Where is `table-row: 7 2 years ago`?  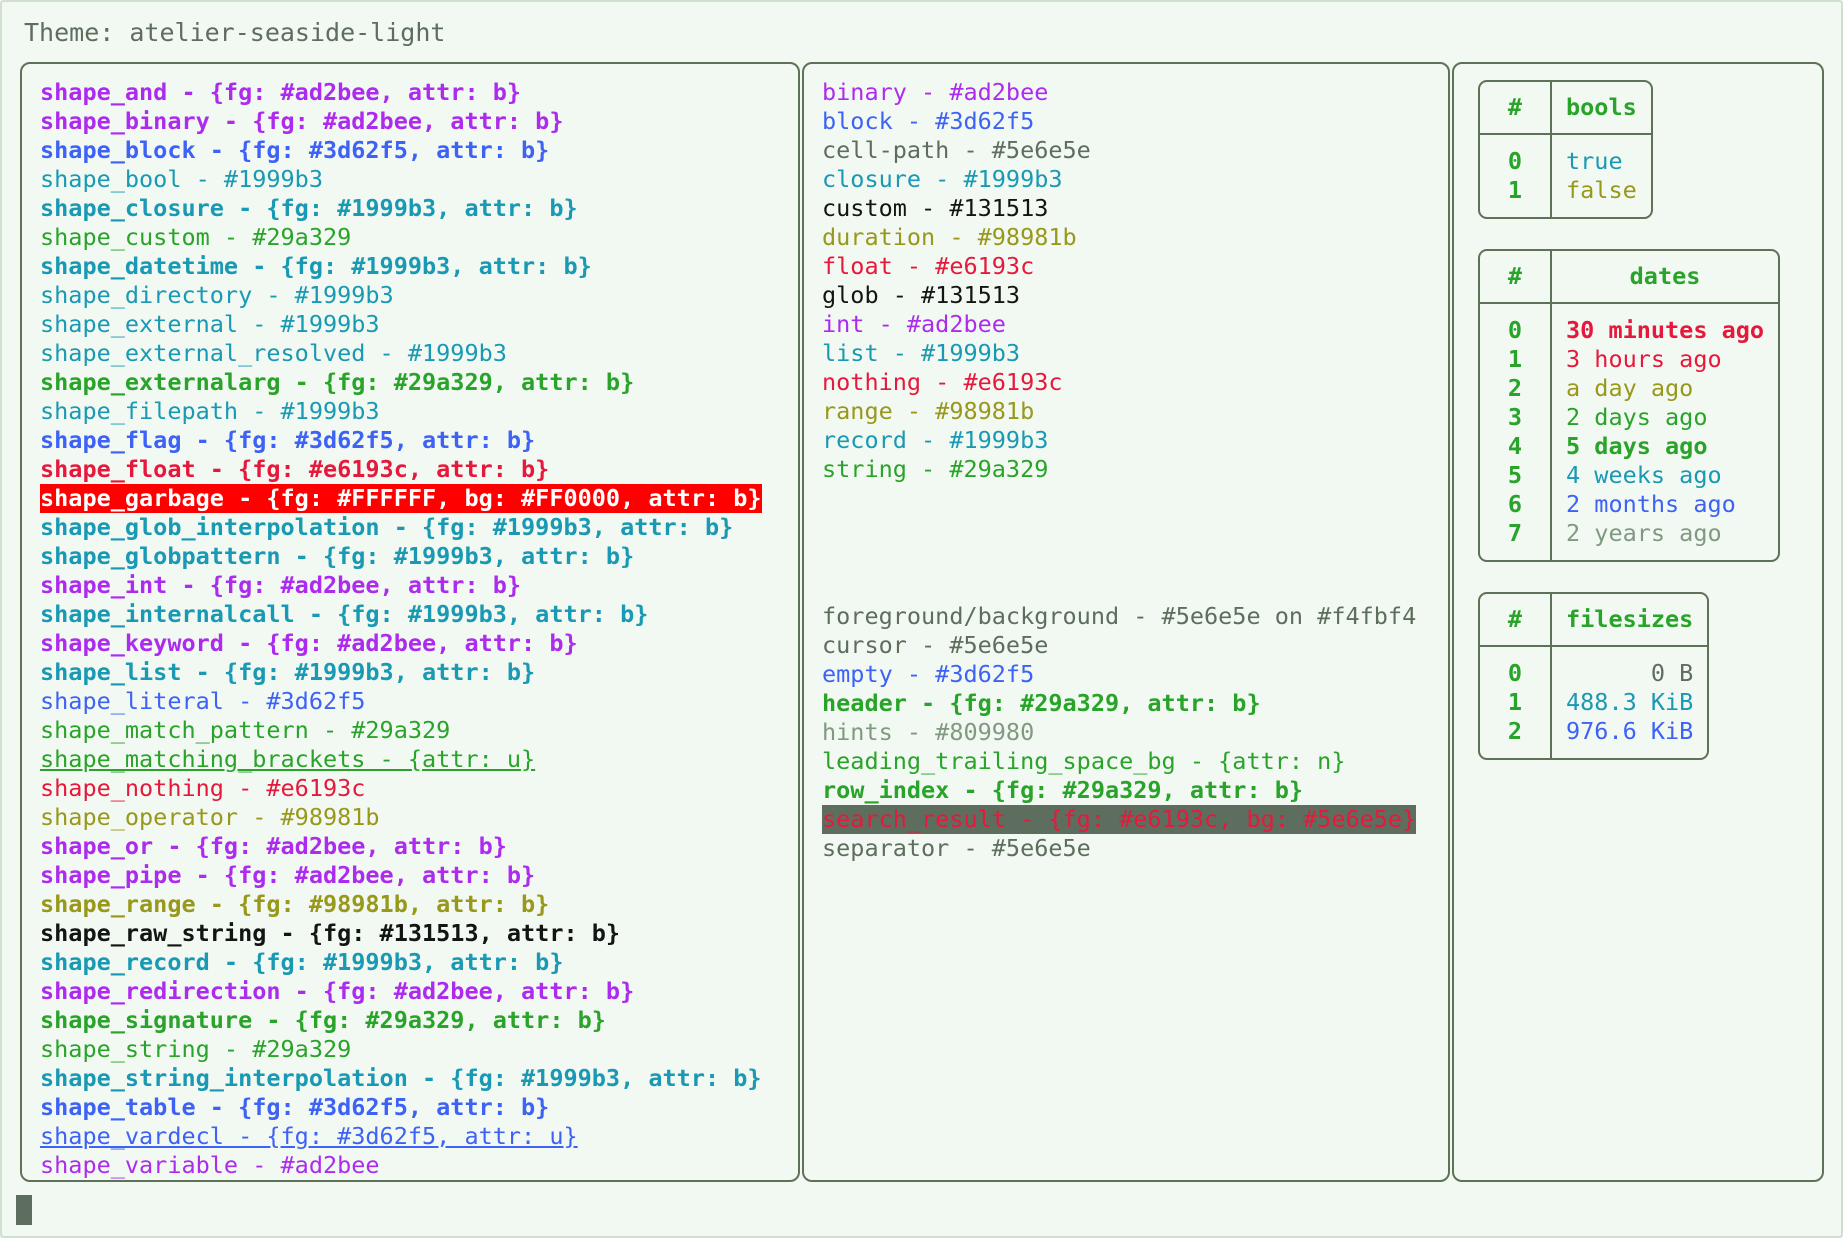 table-row: 7 2 years ago is located at coordinates (1629, 539).